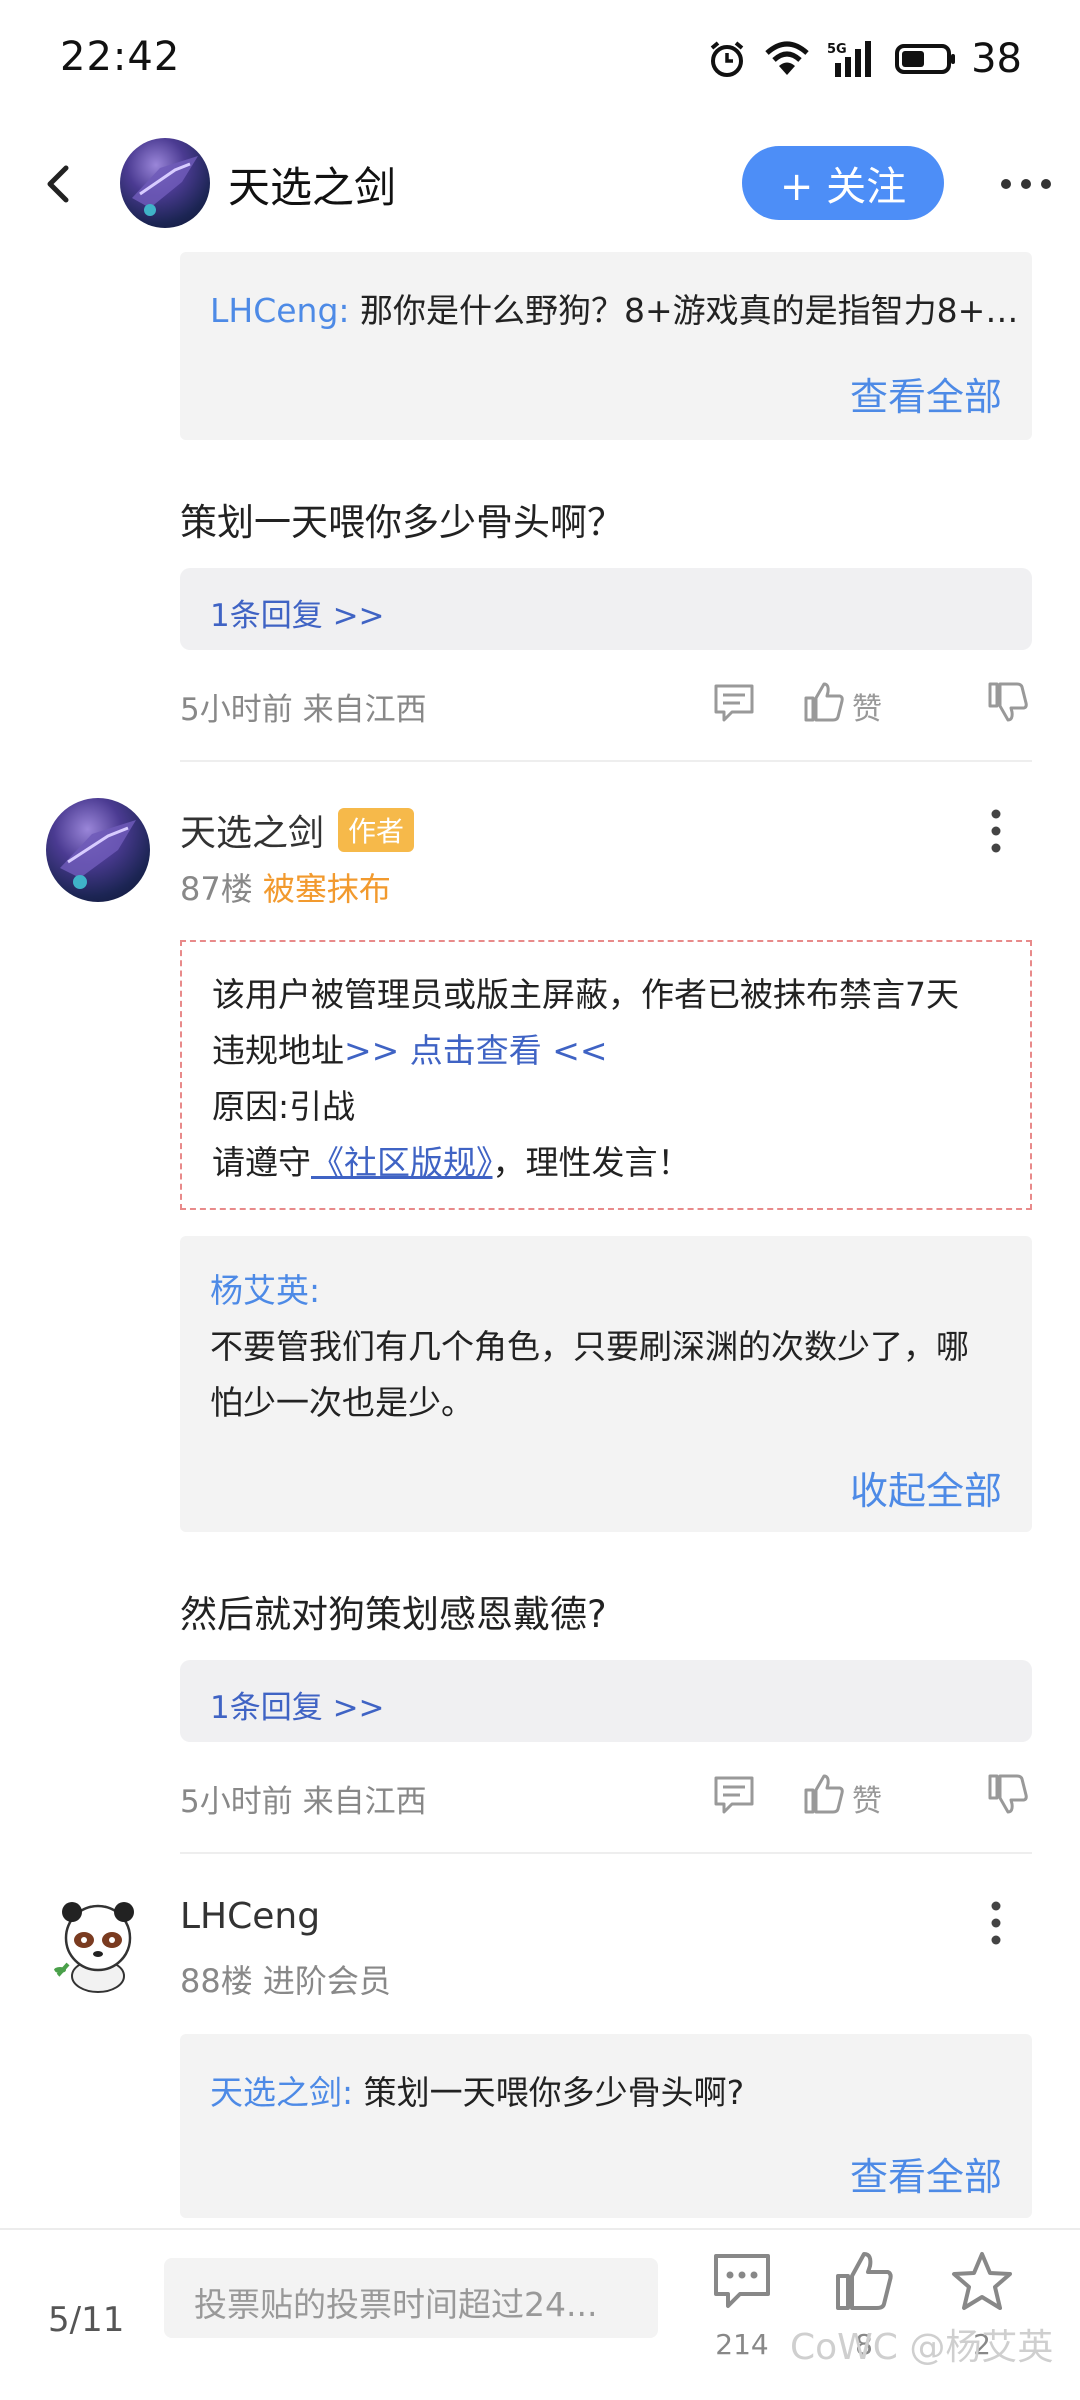 The image size is (1080, 2400). I want to click on ban-reason: 原因:引战, so click(284, 1106).